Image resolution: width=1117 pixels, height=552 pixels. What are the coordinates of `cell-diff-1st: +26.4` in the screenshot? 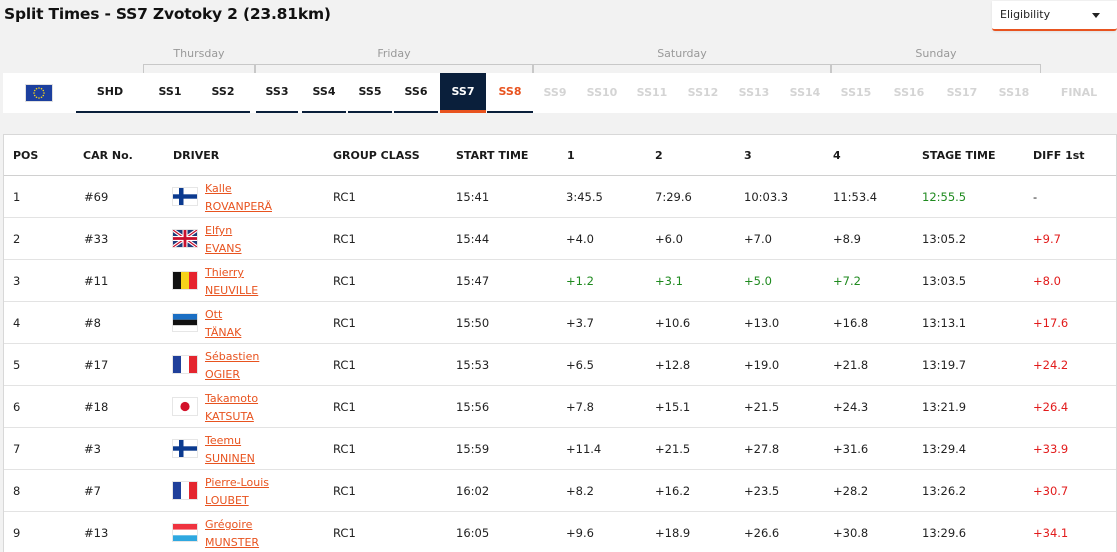 It's located at (1051, 407).